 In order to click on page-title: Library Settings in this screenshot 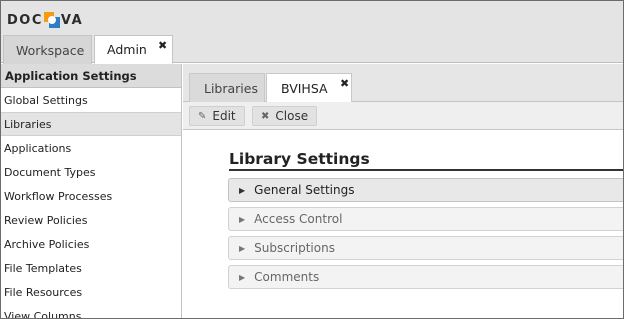, I will do `click(299, 159)`.